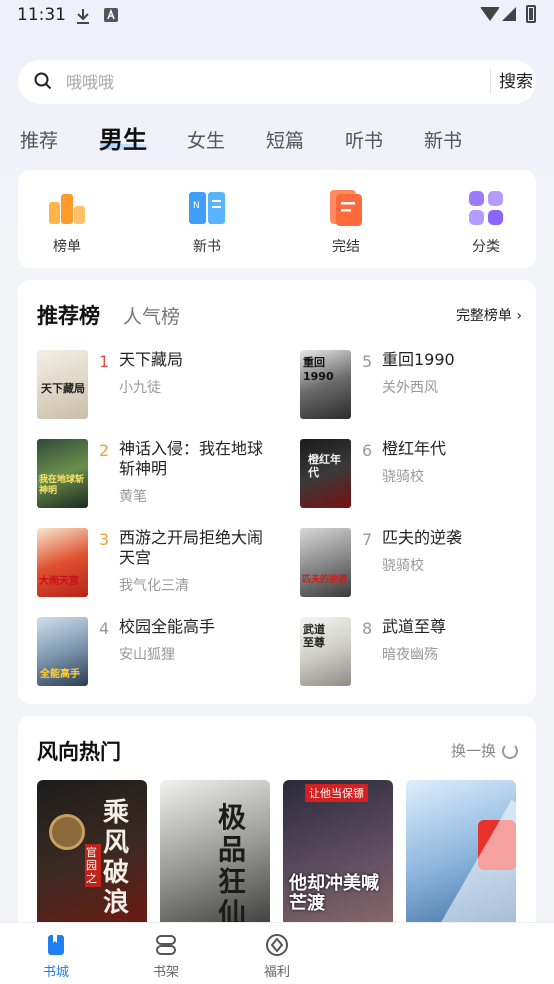 Image resolution: width=554 pixels, height=984 pixels. Describe the element at coordinates (325, 384) in the screenshot. I see `book-cover: 重回1990` at that location.